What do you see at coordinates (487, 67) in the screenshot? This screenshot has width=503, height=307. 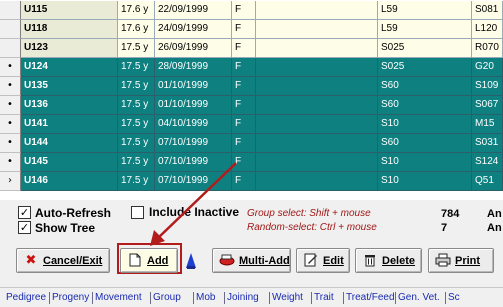 I see `cell-extra: G20` at bounding box center [487, 67].